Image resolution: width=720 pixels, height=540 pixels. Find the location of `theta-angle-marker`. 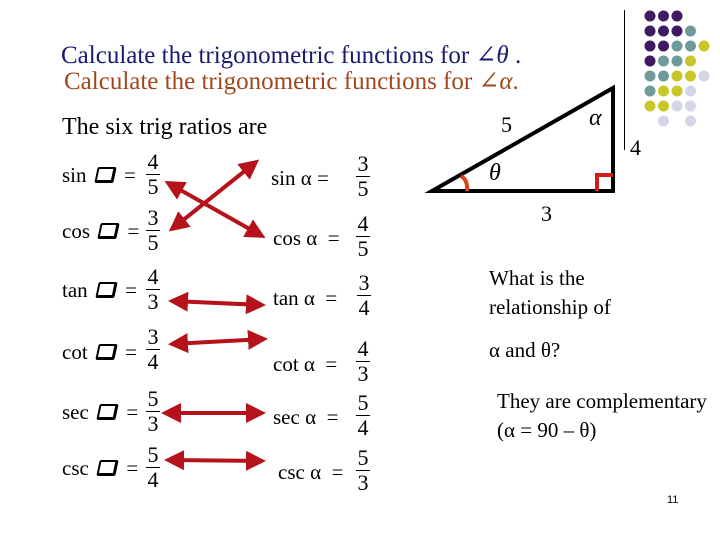

theta-angle-marker is located at coordinates (464, 183).